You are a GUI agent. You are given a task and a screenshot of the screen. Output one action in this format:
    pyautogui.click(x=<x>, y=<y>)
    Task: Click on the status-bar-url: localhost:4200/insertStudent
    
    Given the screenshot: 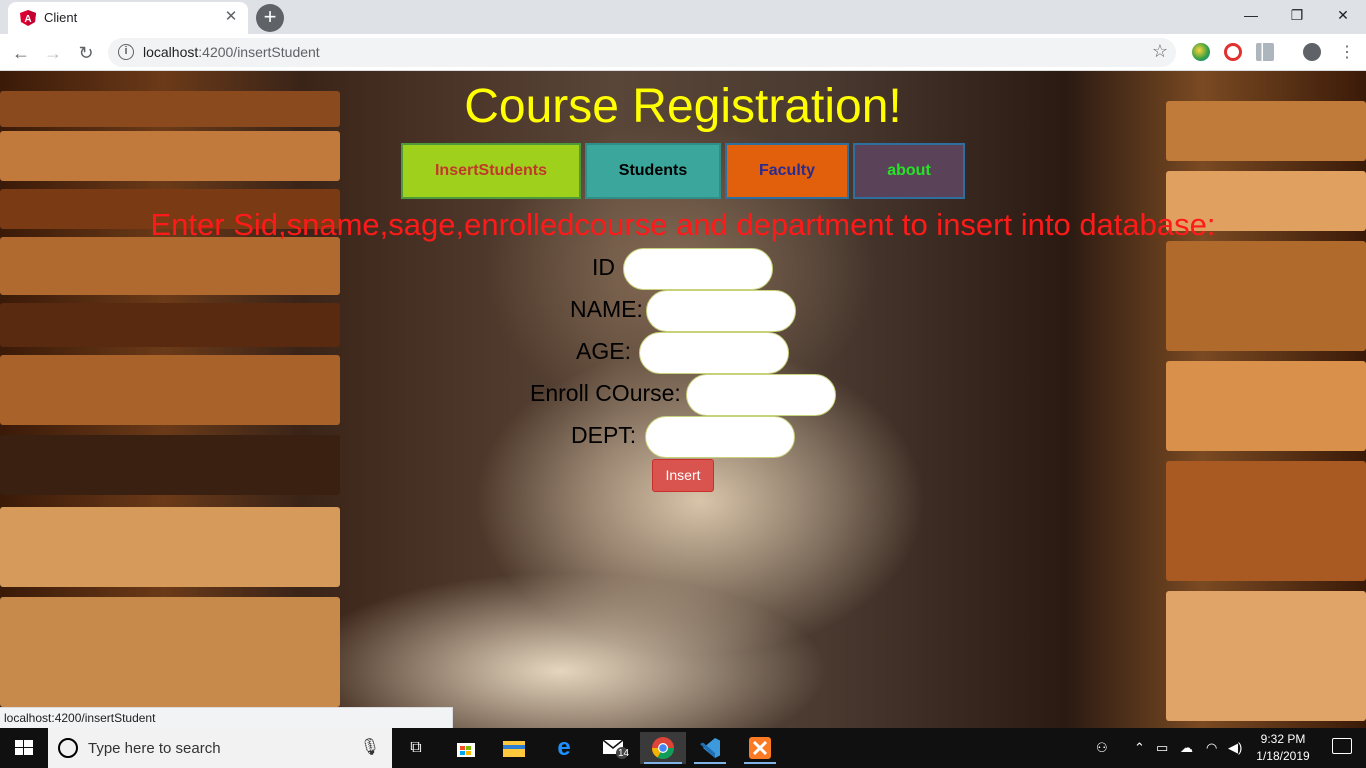 What is the action you would take?
    pyautogui.click(x=226, y=717)
    